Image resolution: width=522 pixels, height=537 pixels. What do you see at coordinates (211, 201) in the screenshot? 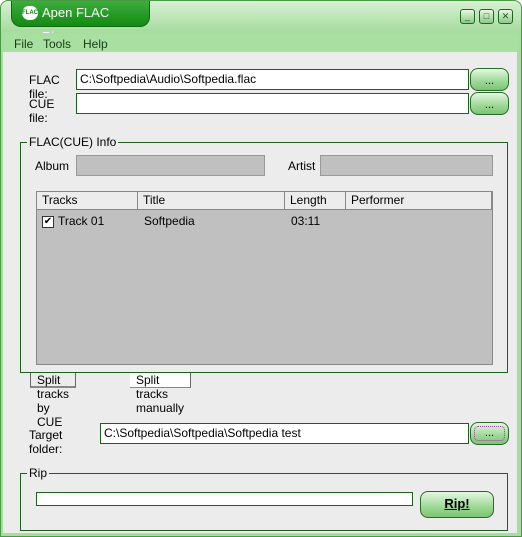
I see `column-header-title: Title` at bounding box center [211, 201].